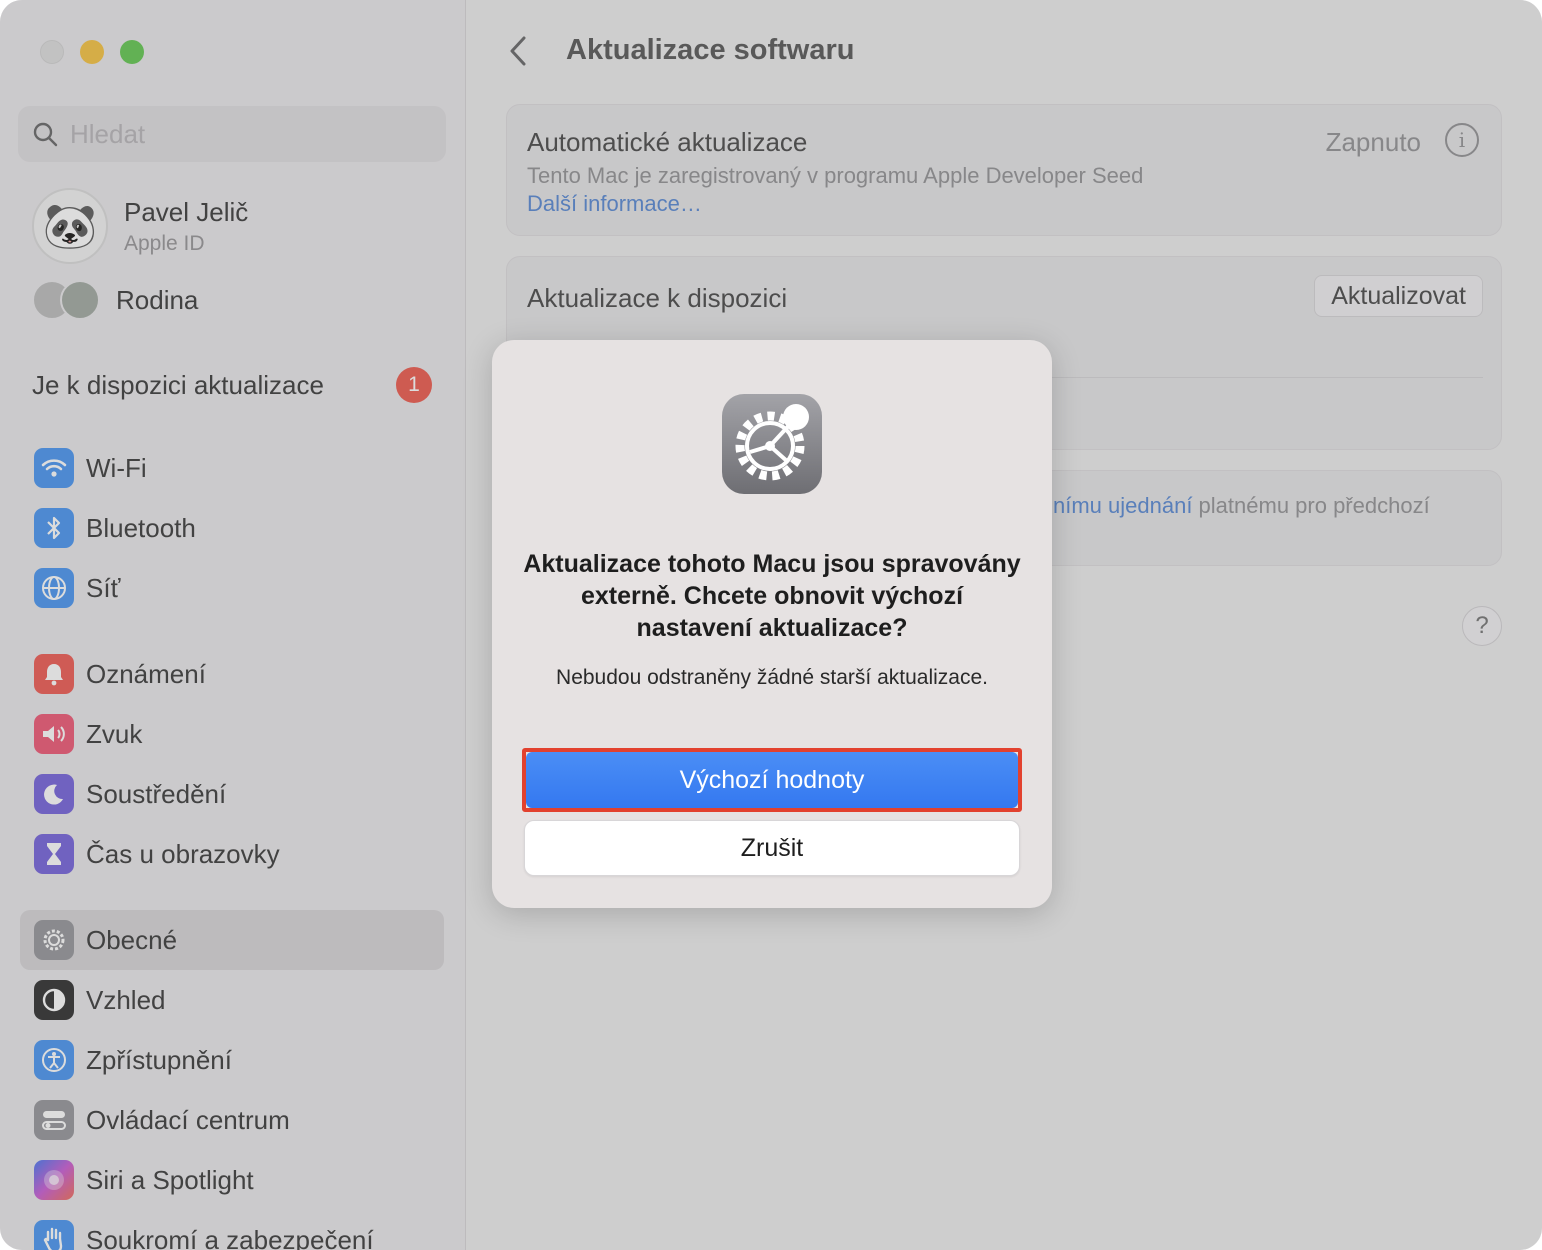 This screenshot has height=1250, width=1542. What do you see at coordinates (772, 780) in the screenshot?
I see `highlight-box` at bounding box center [772, 780].